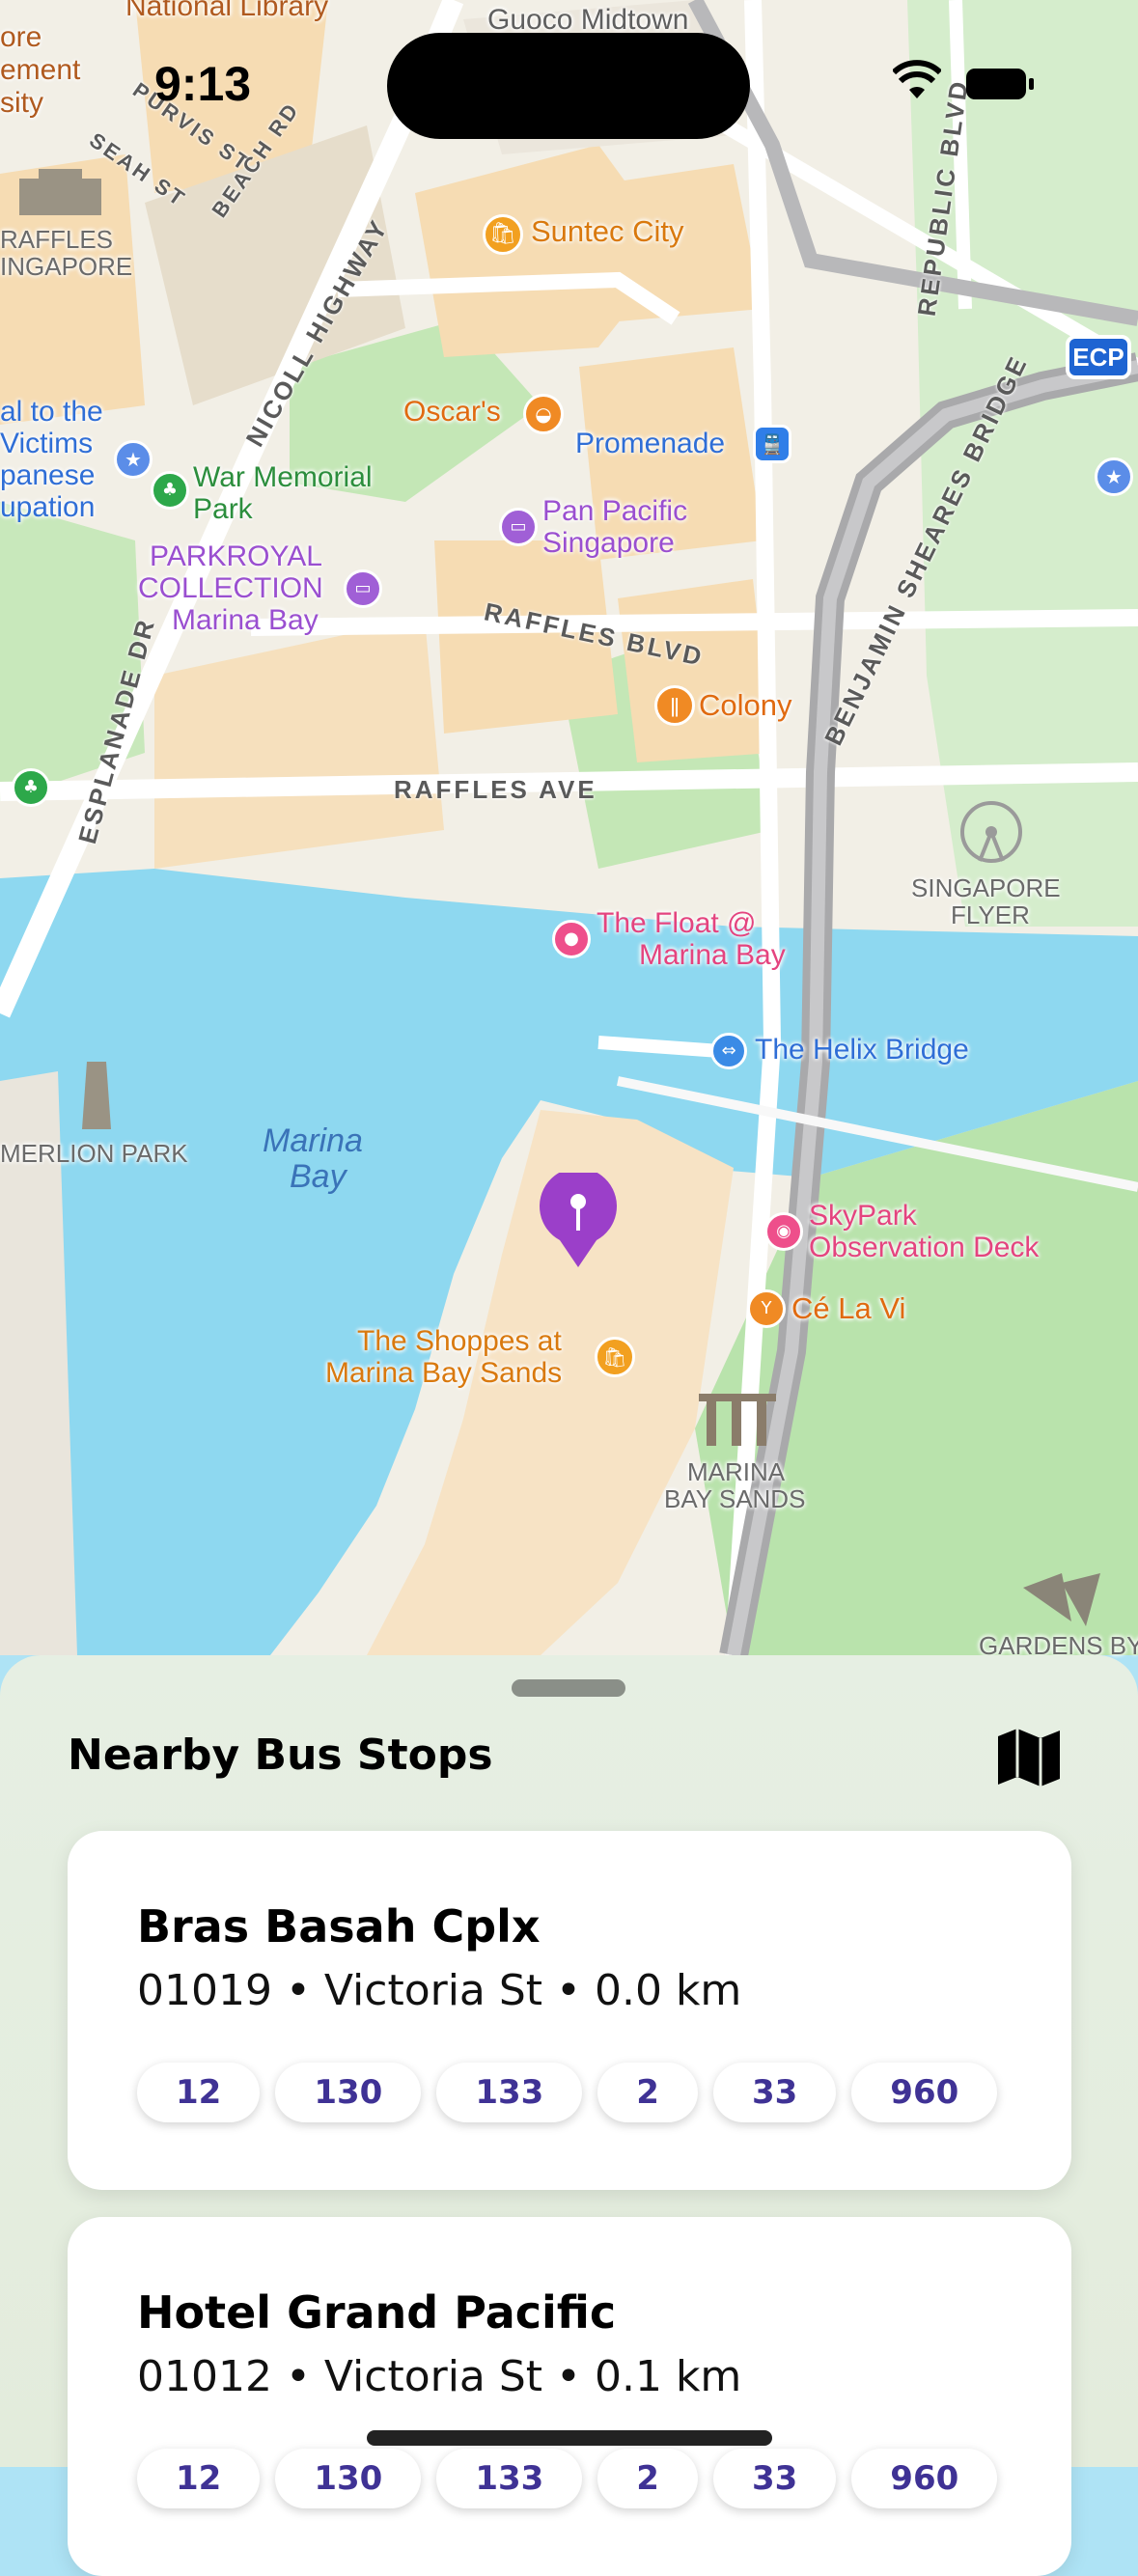 The width and height of the screenshot is (1138, 2576). I want to click on poi-the-float-line-2: Marina Bay, so click(712, 955).